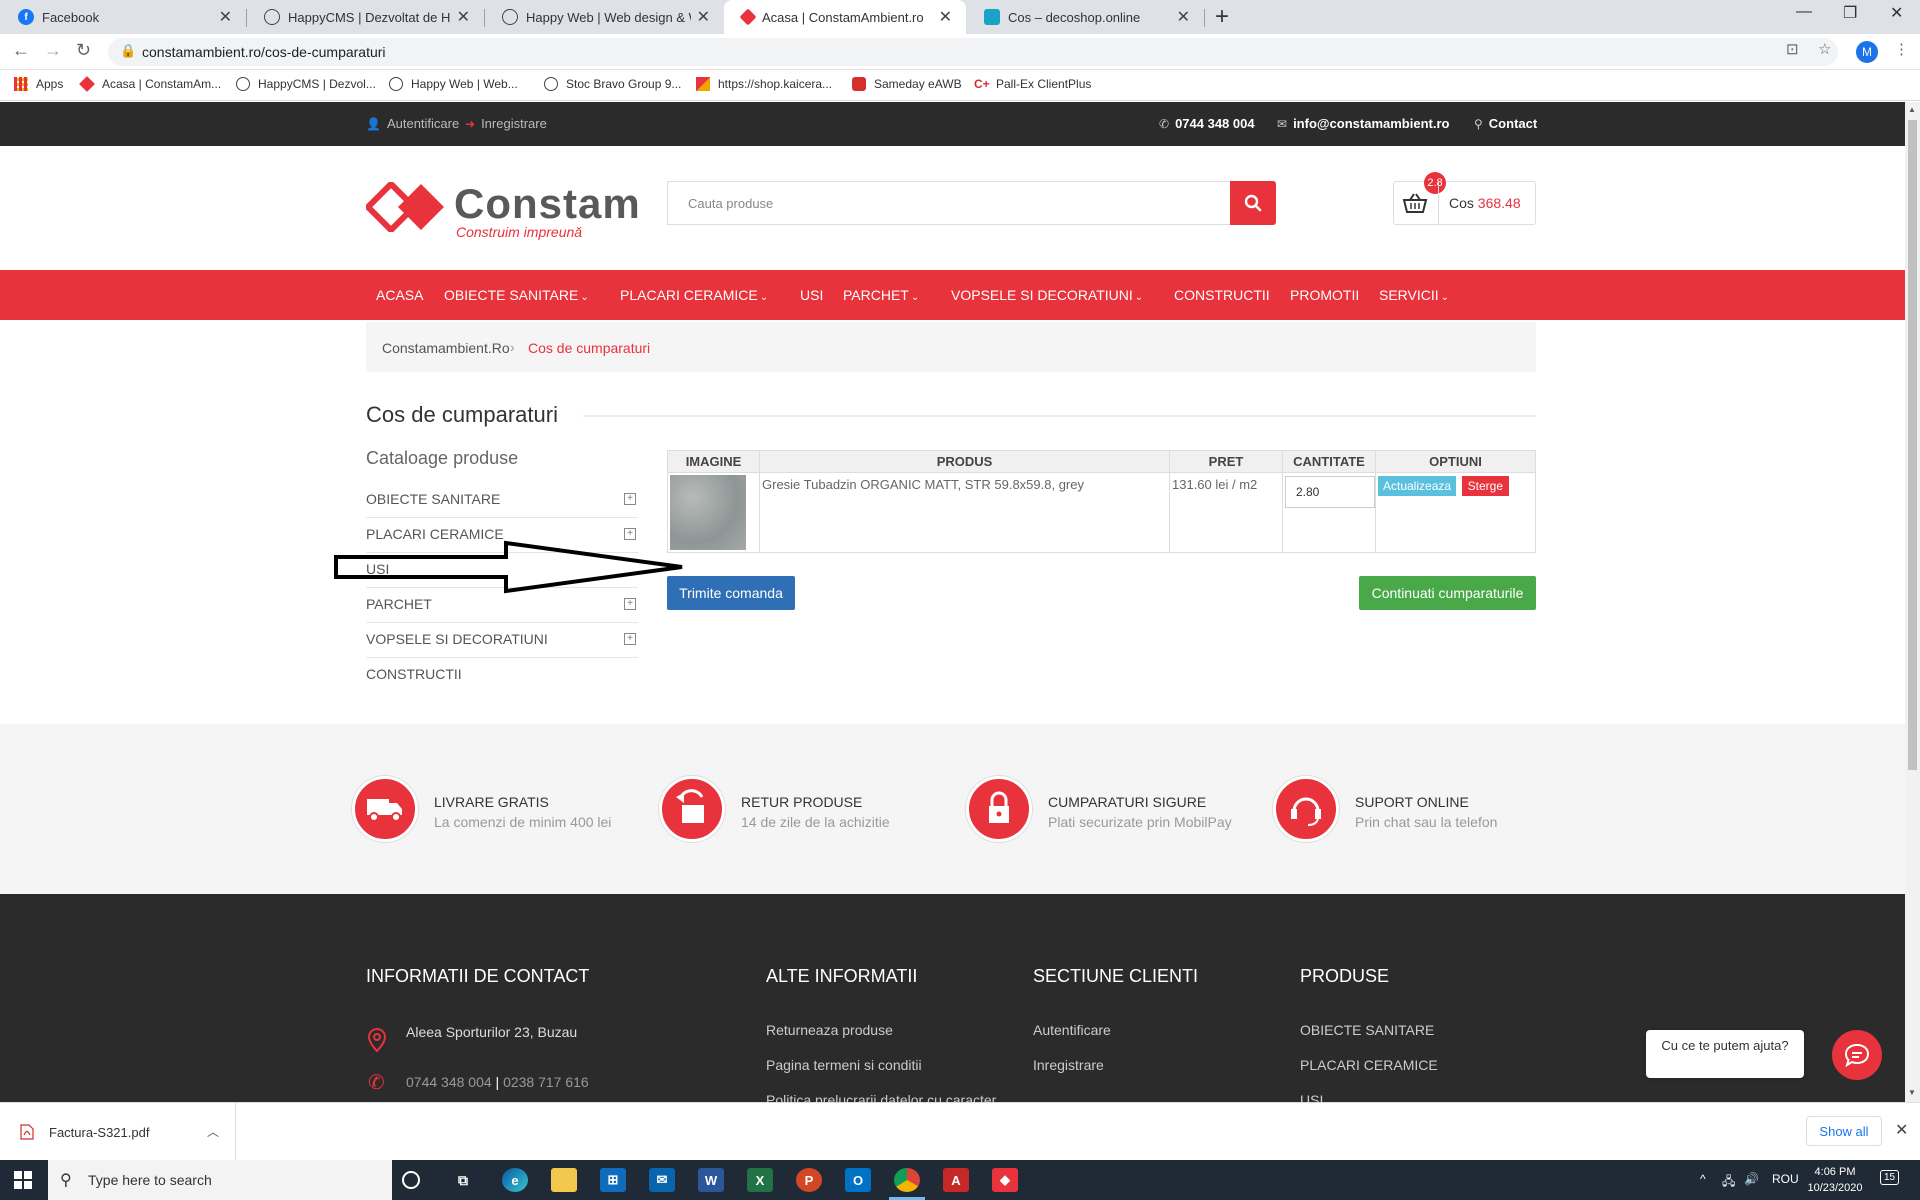 The image size is (1920, 1200). I want to click on email-link: ✉ info@constamambient.ro, so click(1363, 123).